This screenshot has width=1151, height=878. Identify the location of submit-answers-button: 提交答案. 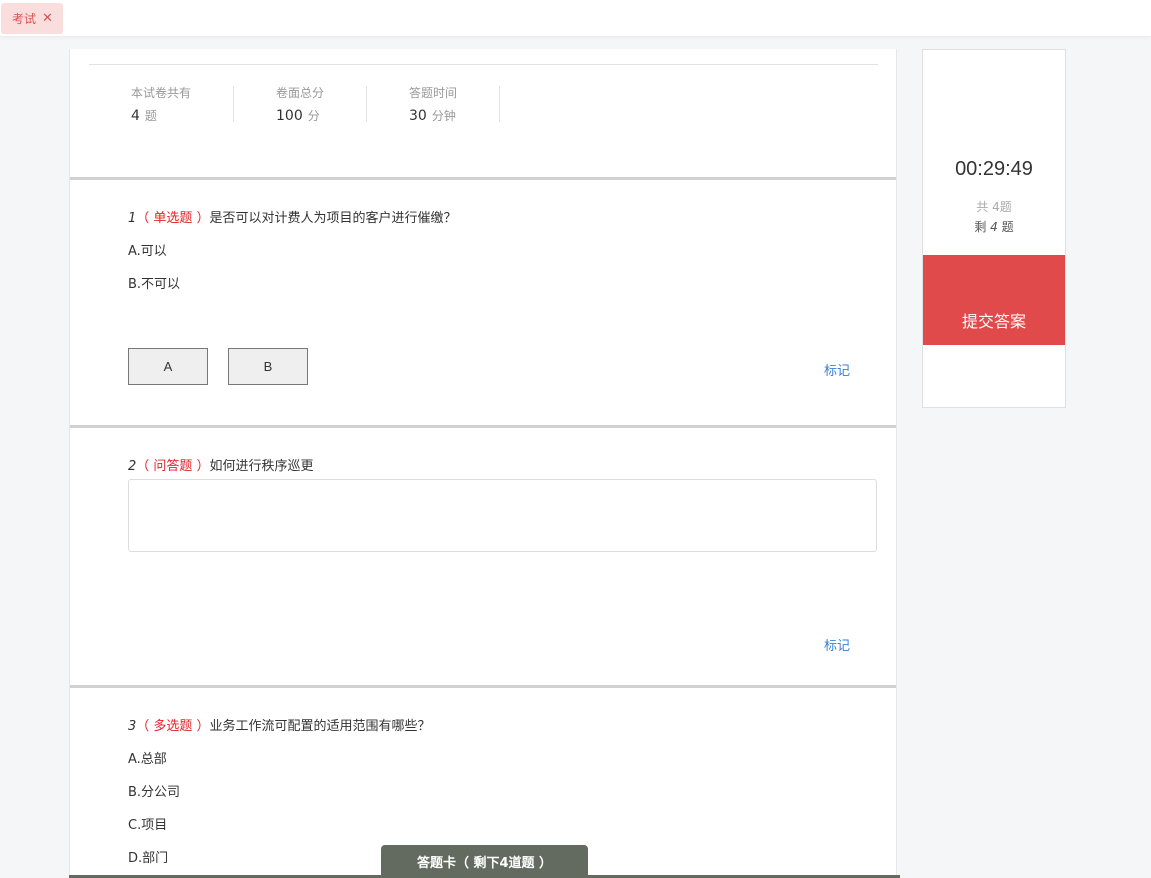
(994, 300).